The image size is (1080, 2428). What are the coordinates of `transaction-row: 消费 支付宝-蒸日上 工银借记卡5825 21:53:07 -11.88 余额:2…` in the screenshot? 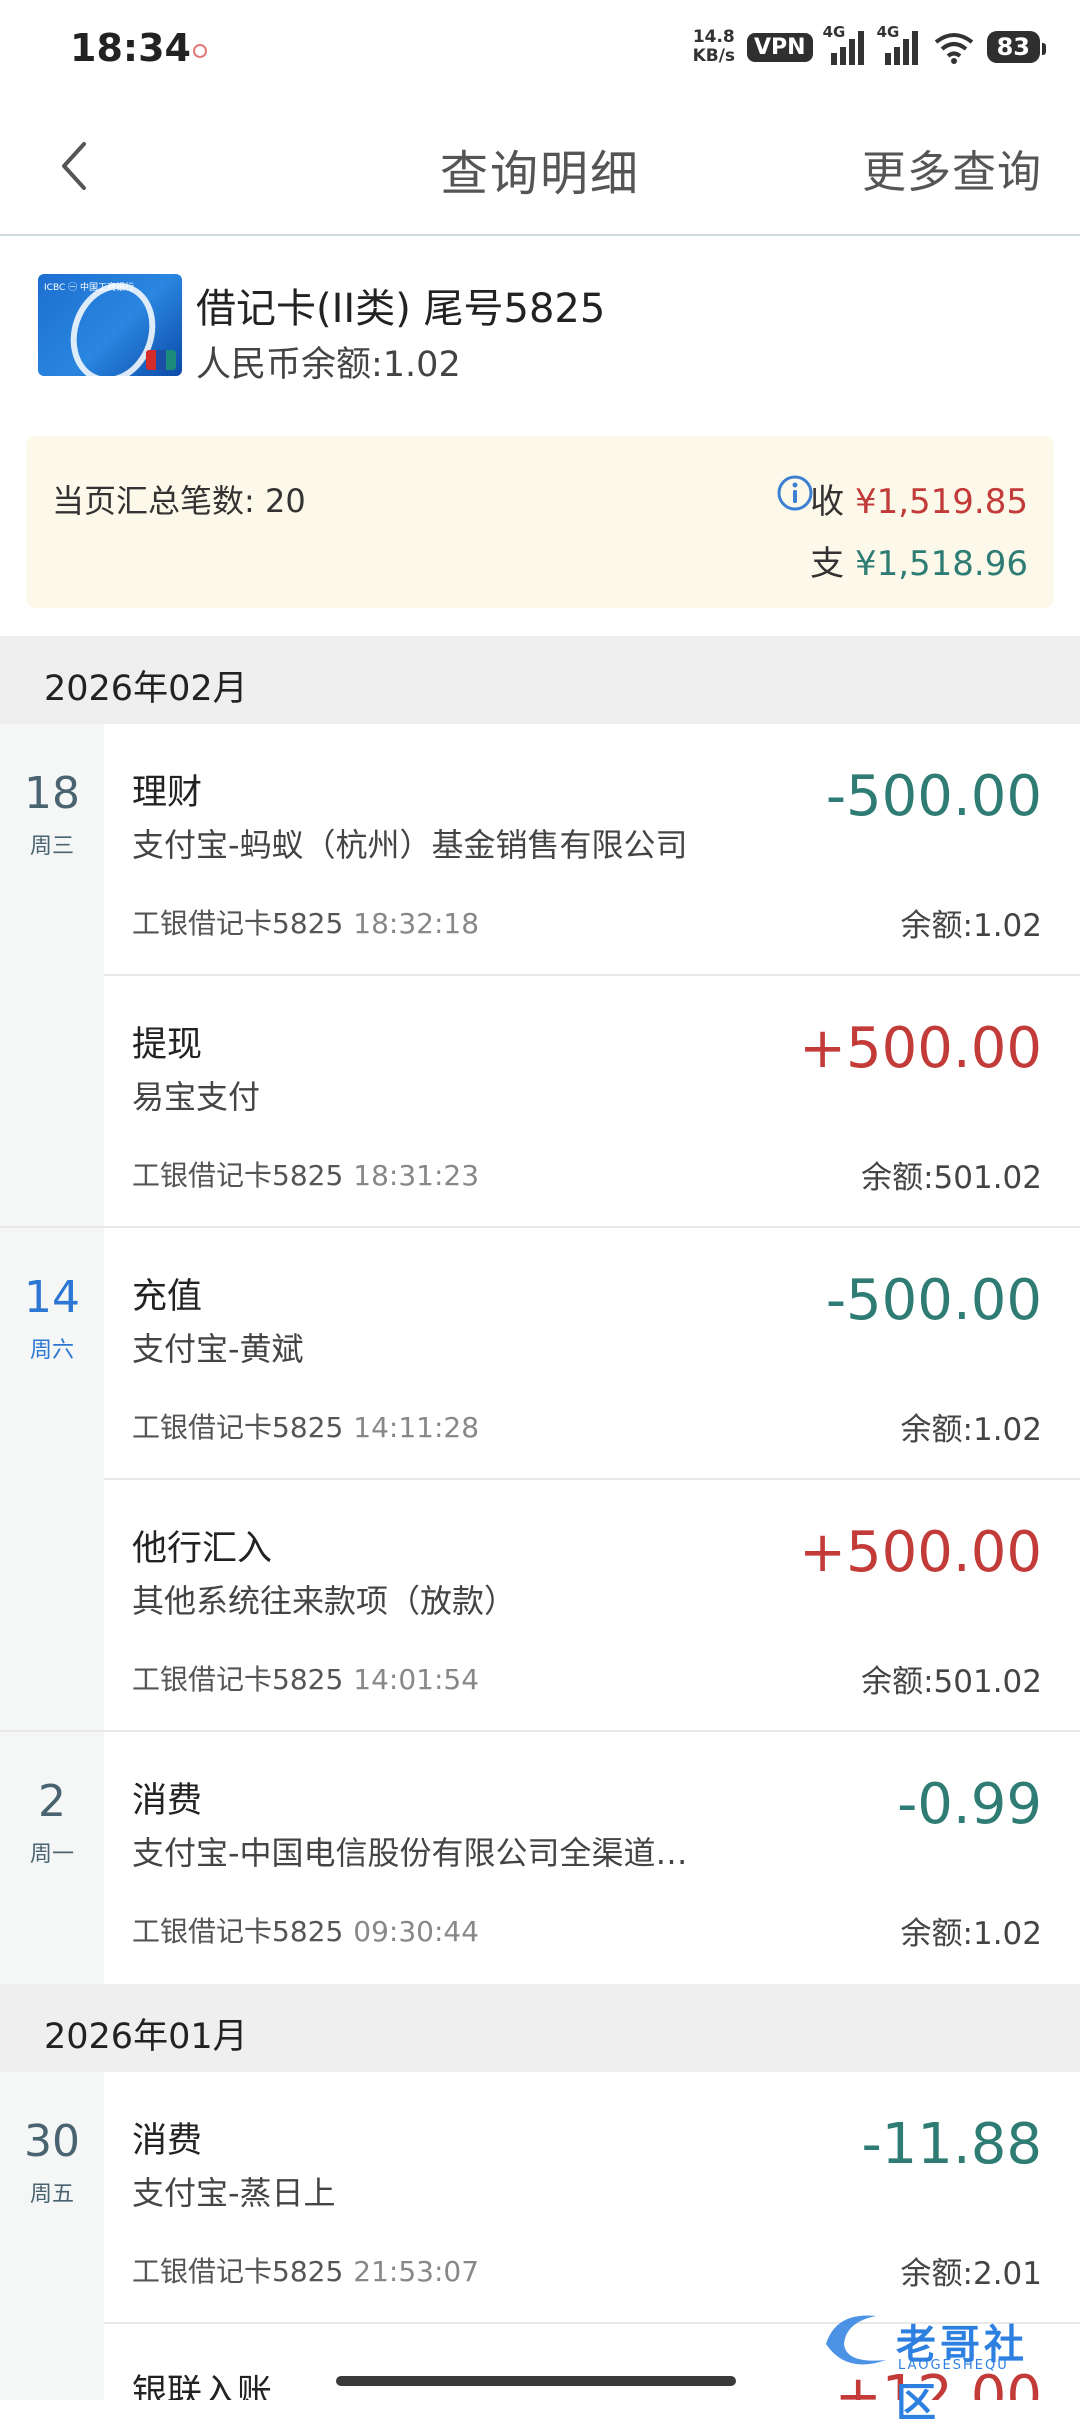 It's located at (592, 2198).